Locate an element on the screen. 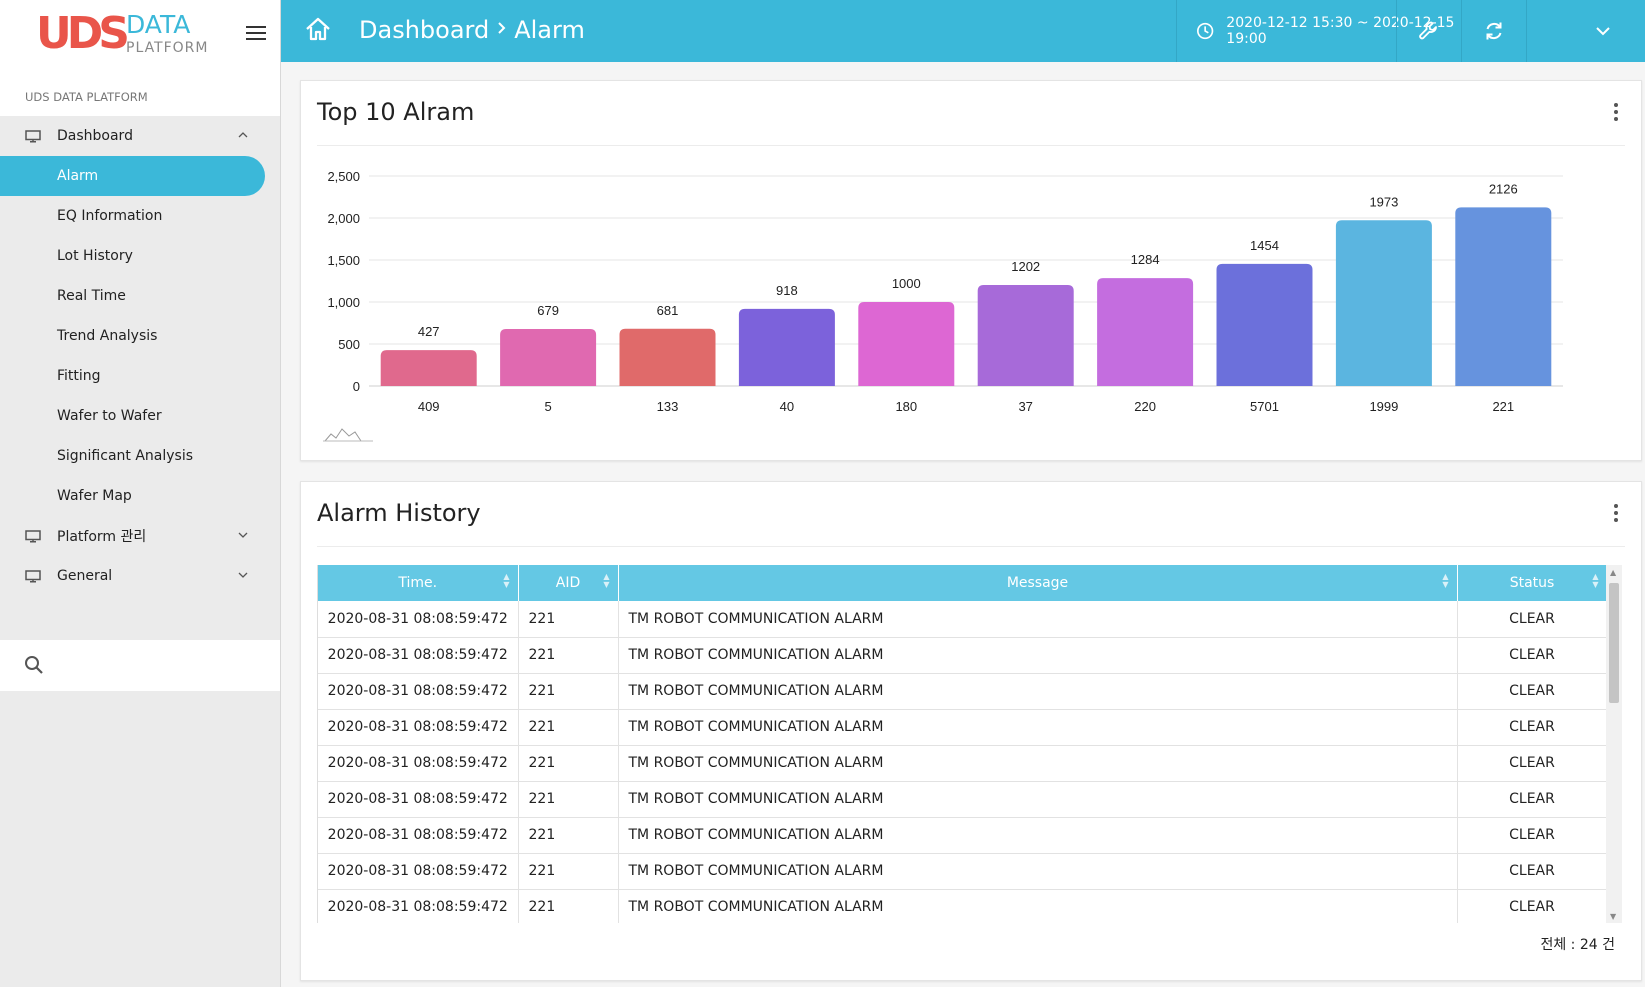 This screenshot has width=1645, height=987. chevron-up-icon is located at coordinates (243, 135).